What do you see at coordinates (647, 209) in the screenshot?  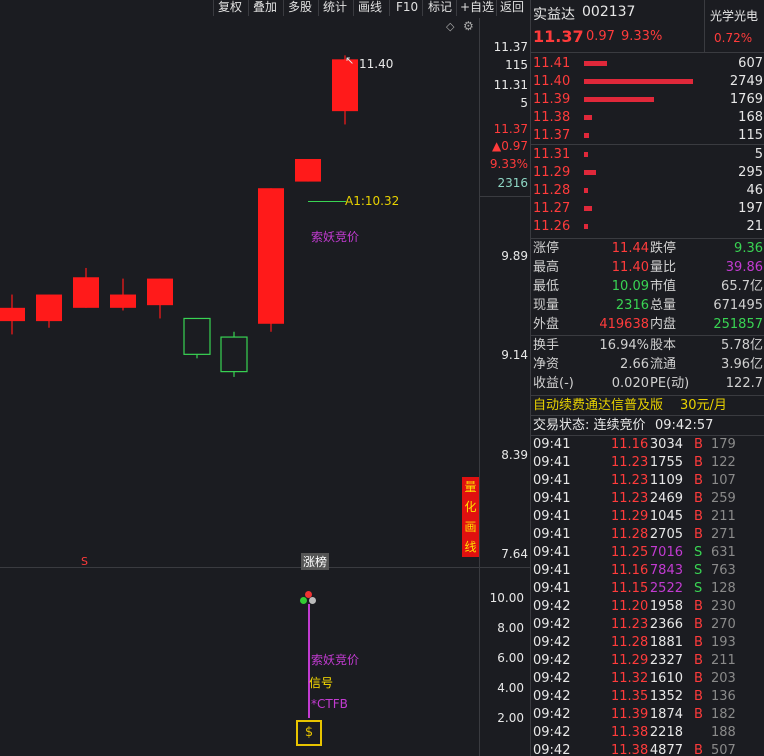 I see `bid-row: 11.27 197` at bounding box center [647, 209].